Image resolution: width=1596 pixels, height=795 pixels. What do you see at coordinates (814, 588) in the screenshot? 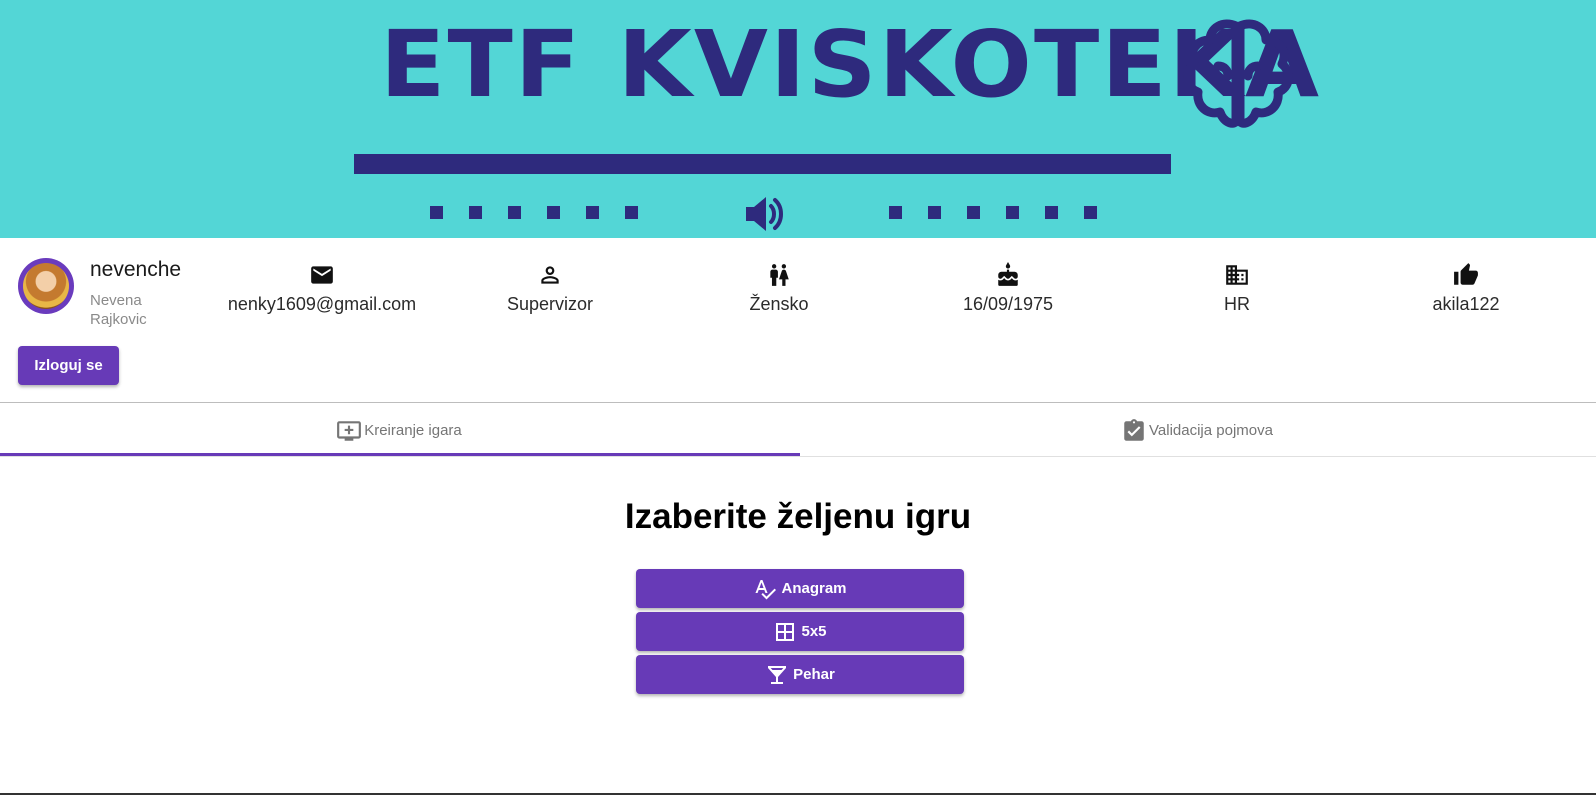
I see `game-label: Anagram` at bounding box center [814, 588].